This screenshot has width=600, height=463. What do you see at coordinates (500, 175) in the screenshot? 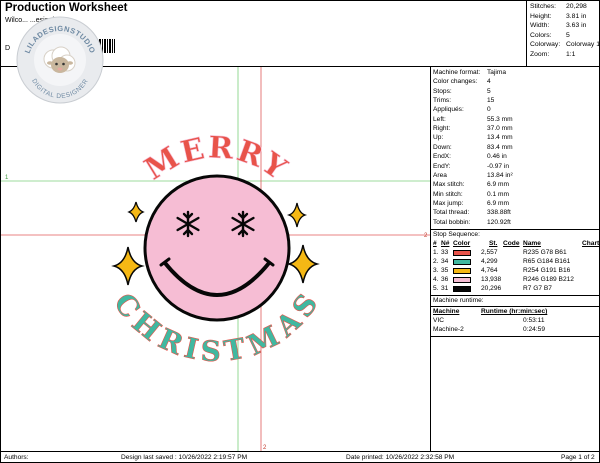
I see `machine-info-value: 13.84 in²` at bounding box center [500, 175].